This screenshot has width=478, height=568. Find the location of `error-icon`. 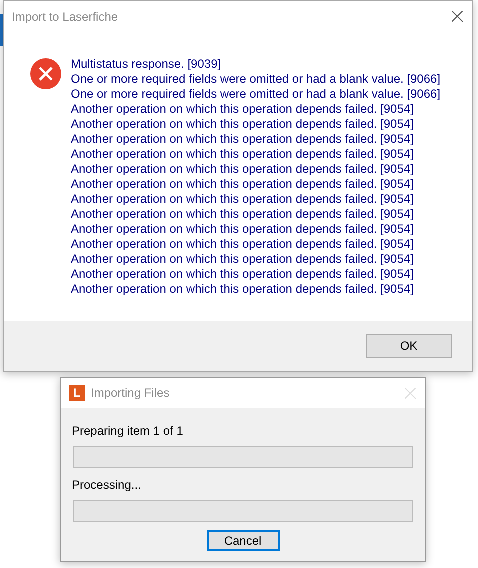

error-icon is located at coordinates (46, 74).